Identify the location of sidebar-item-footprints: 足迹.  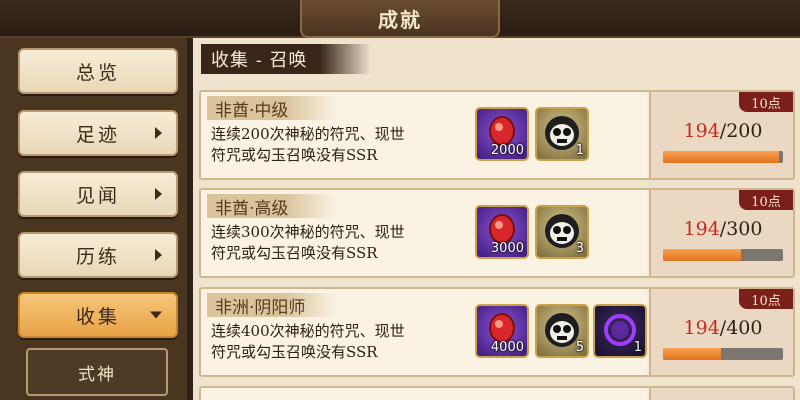
(98, 133).